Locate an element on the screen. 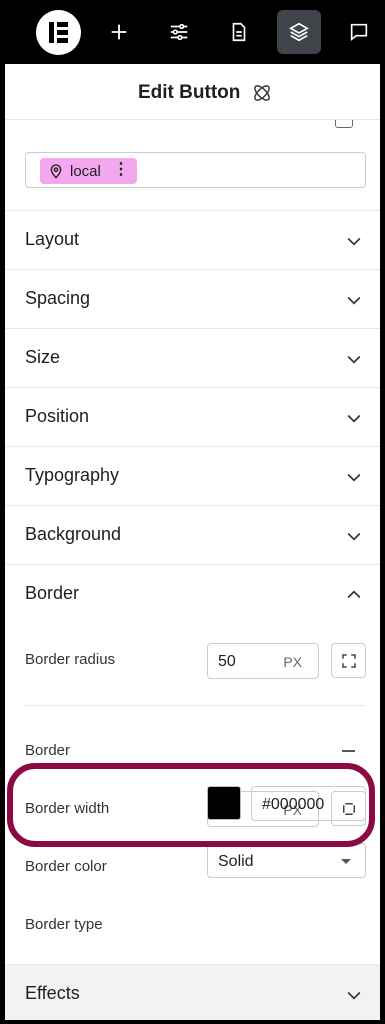 The height and width of the screenshot is (1024, 385). class-chip-label: local is located at coordinates (85, 171).